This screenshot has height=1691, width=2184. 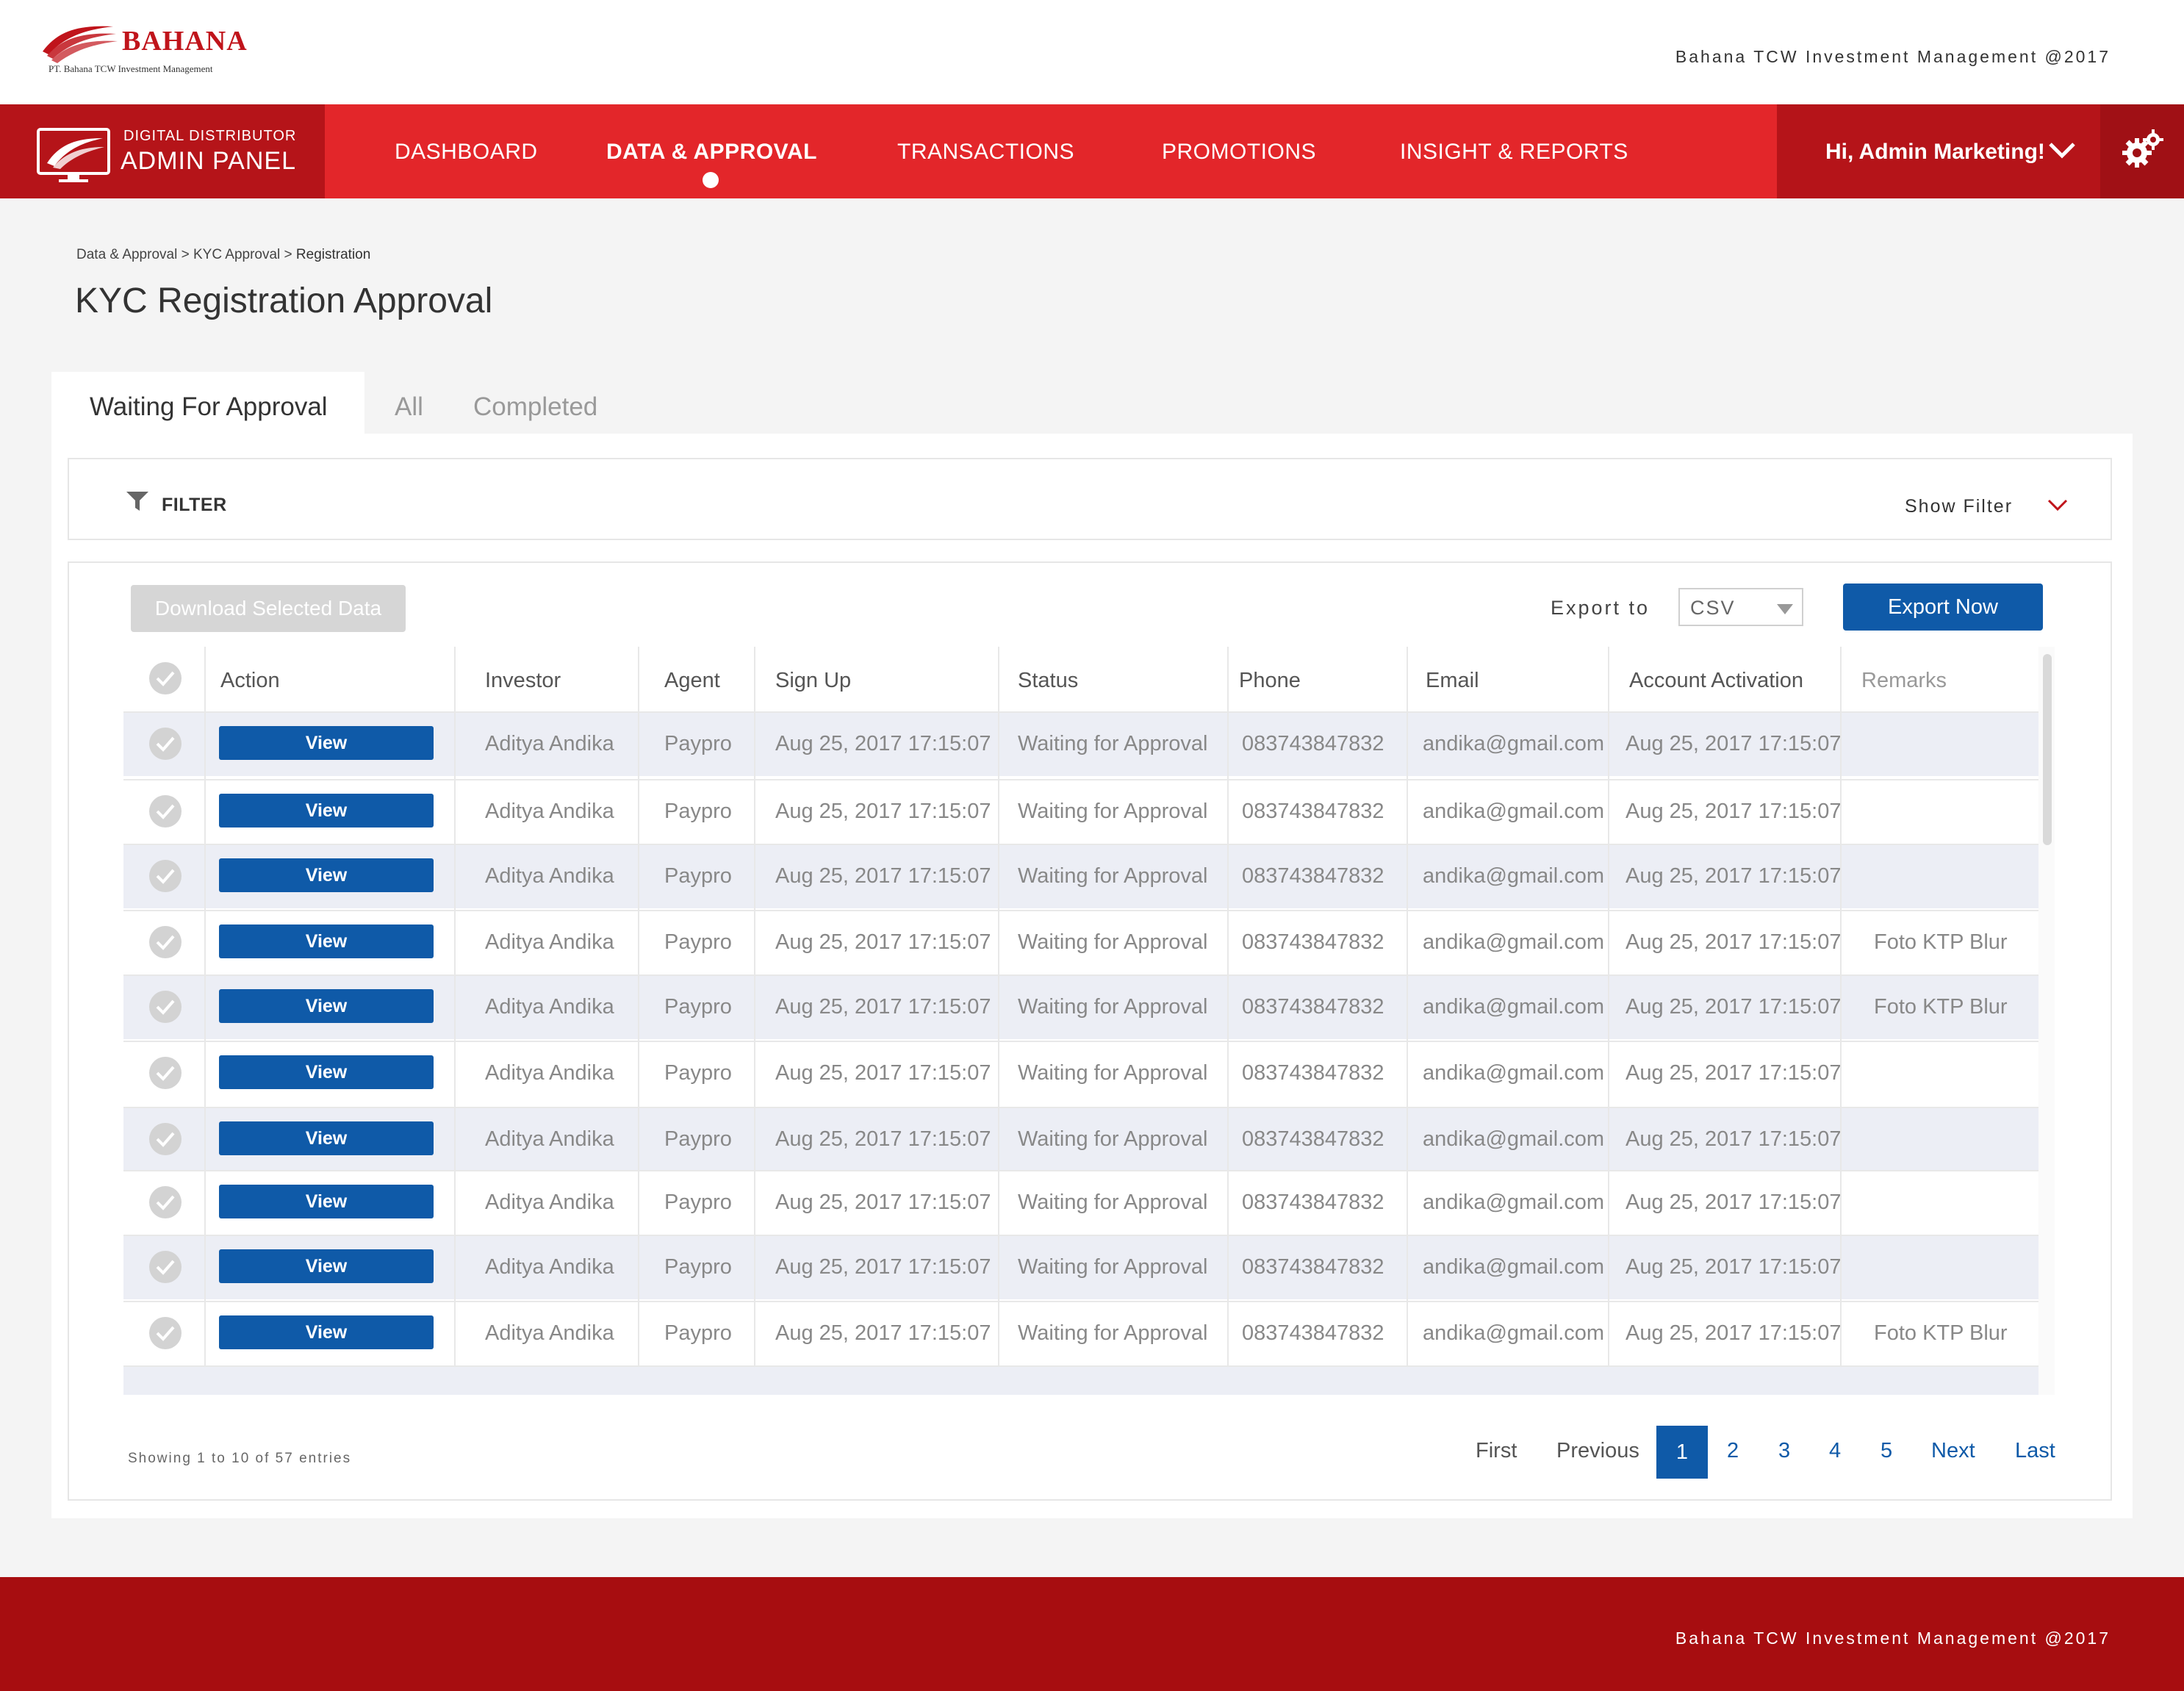 I want to click on export-now-button: Export Now, so click(x=1943, y=607).